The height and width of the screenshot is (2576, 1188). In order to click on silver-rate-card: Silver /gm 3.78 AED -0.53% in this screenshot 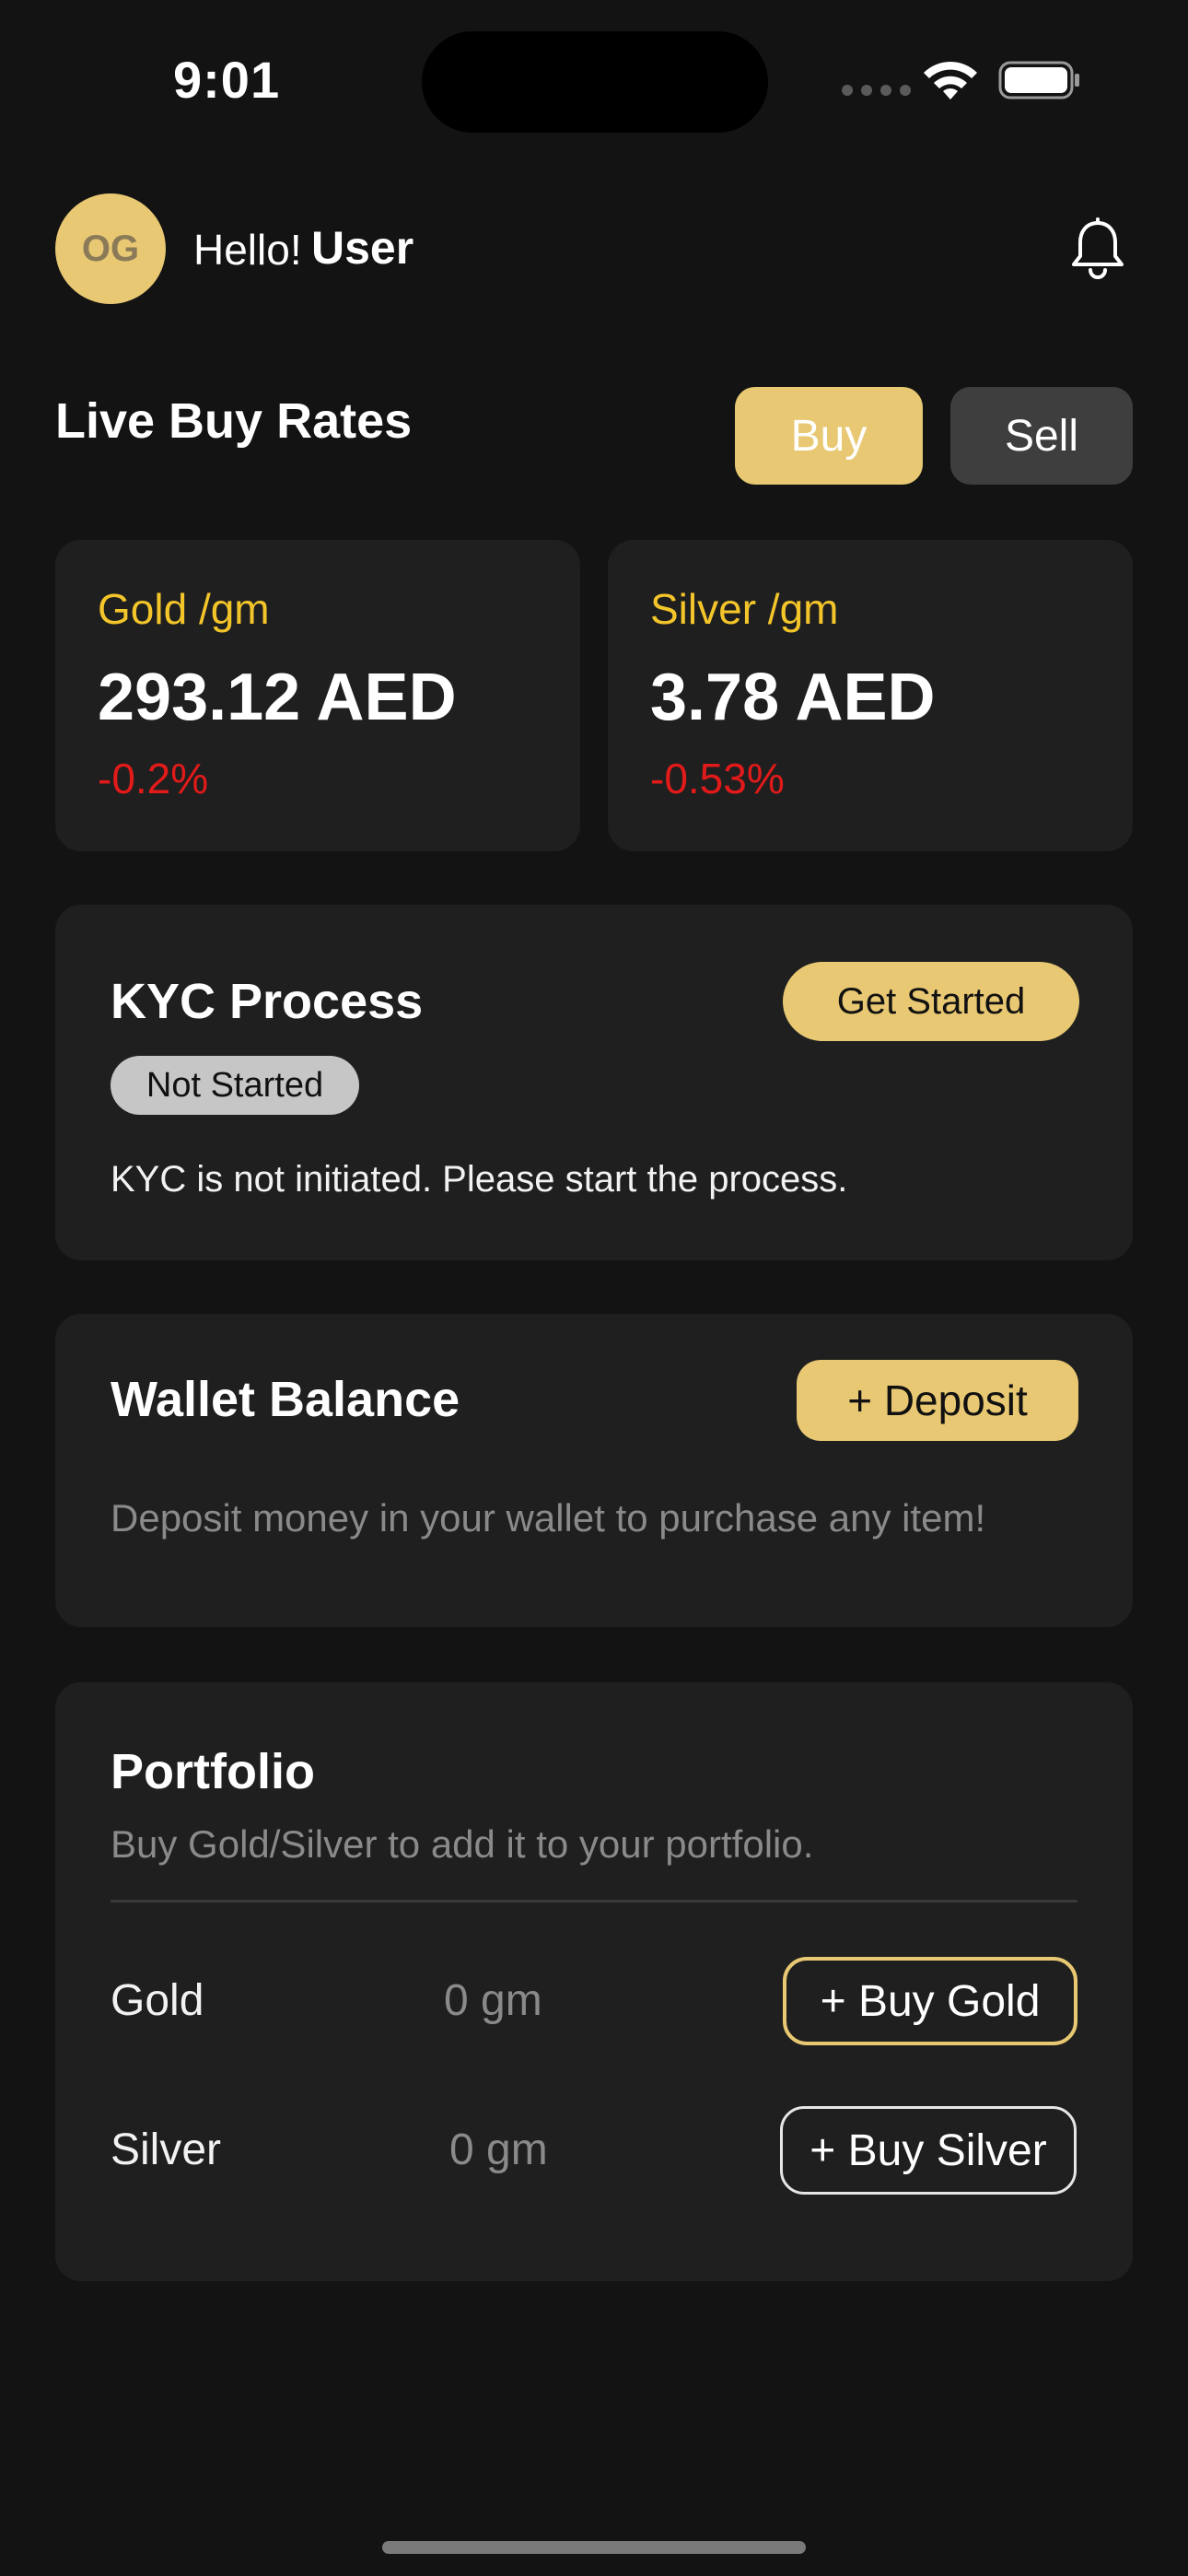, I will do `click(870, 695)`.